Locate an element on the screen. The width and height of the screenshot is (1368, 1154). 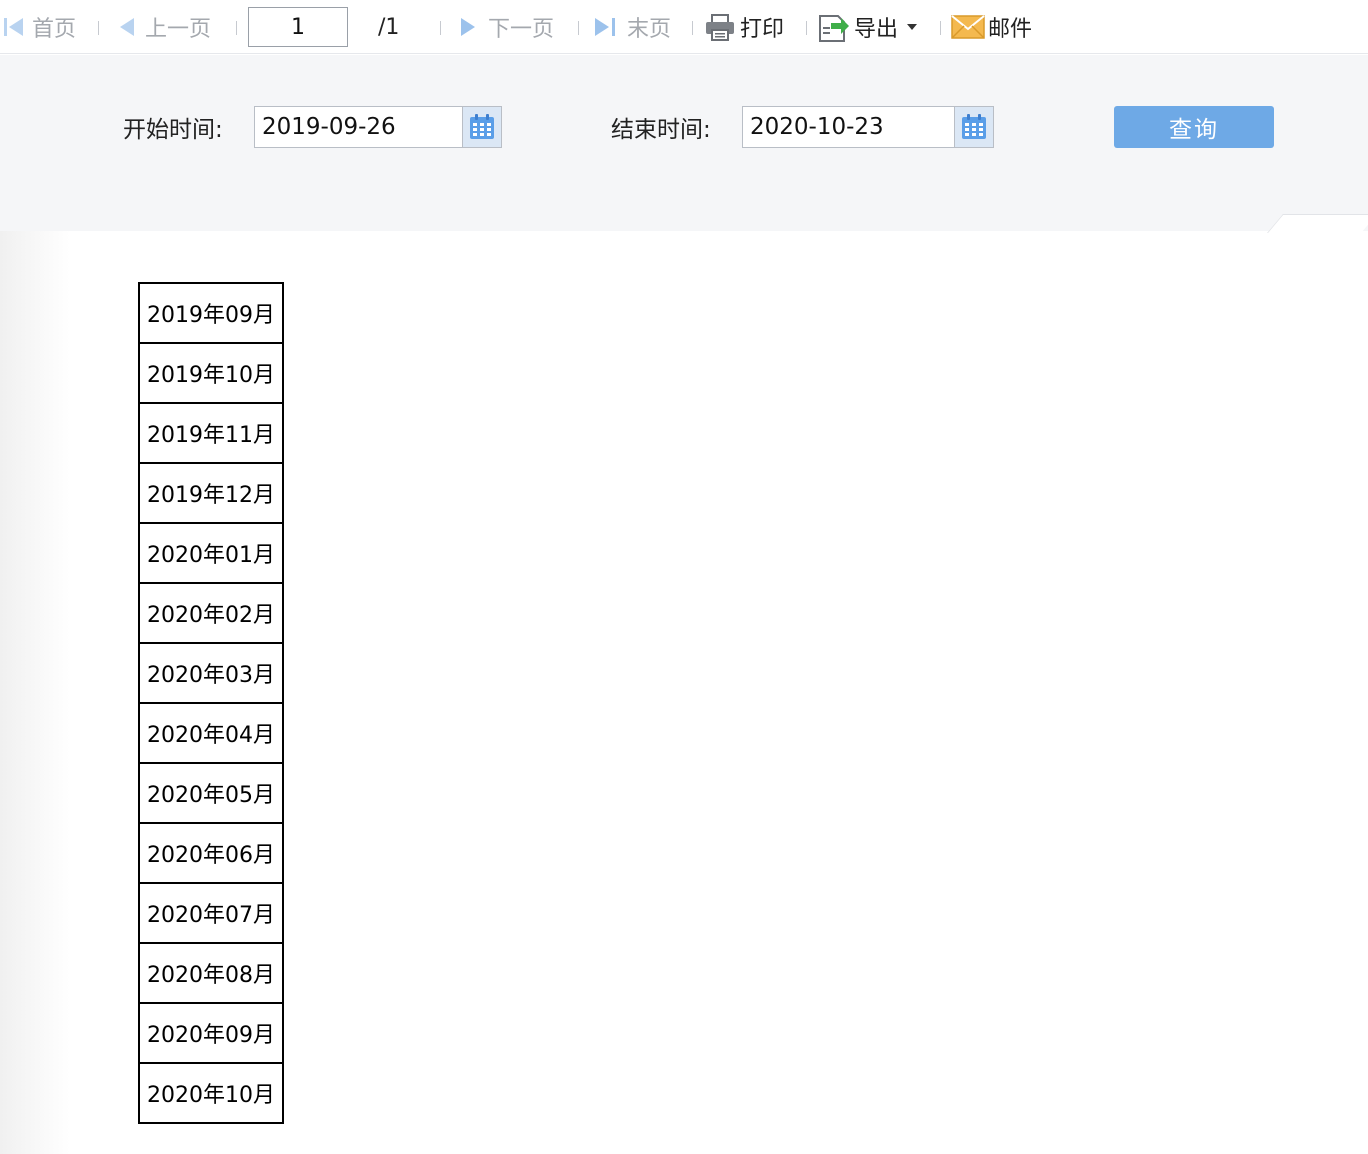
next-page-icon is located at coordinates (468, 27).